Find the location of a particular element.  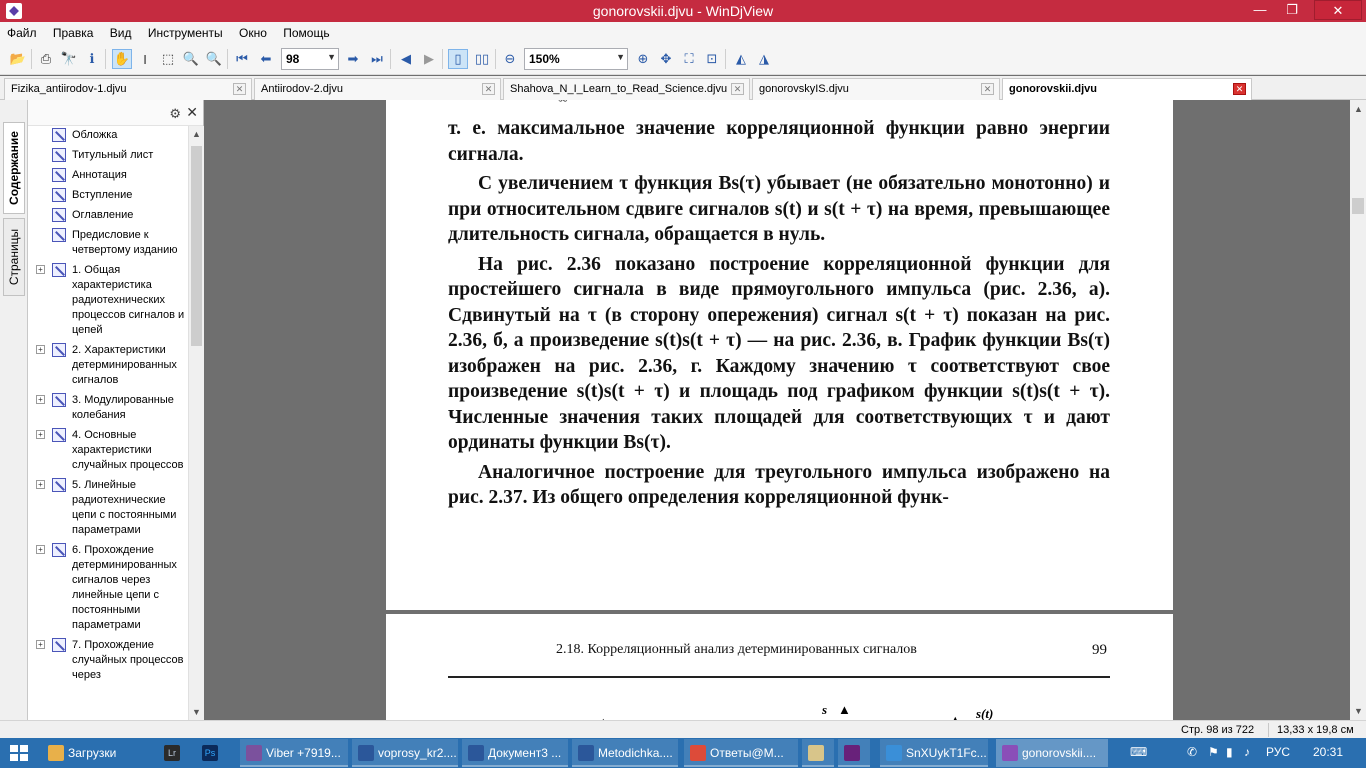

taskbar-app is located at coordinates (818, 753).